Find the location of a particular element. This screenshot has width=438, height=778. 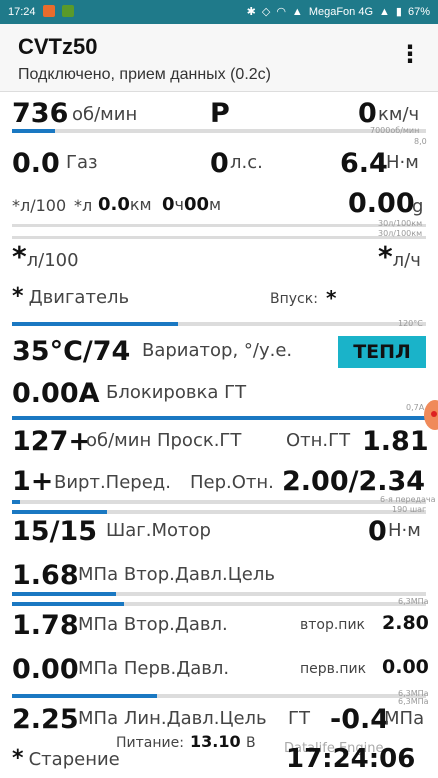

tc-pressure-label: ГТ is located at coordinates (299, 718).